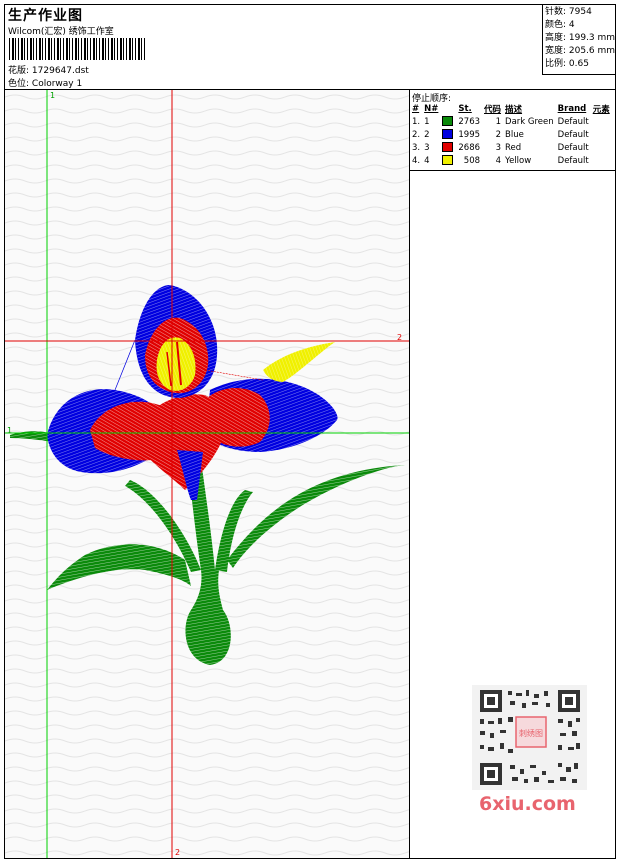  What do you see at coordinates (469, 134) in the screenshot?
I see `row-stitches: 1995` at bounding box center [469, 134].